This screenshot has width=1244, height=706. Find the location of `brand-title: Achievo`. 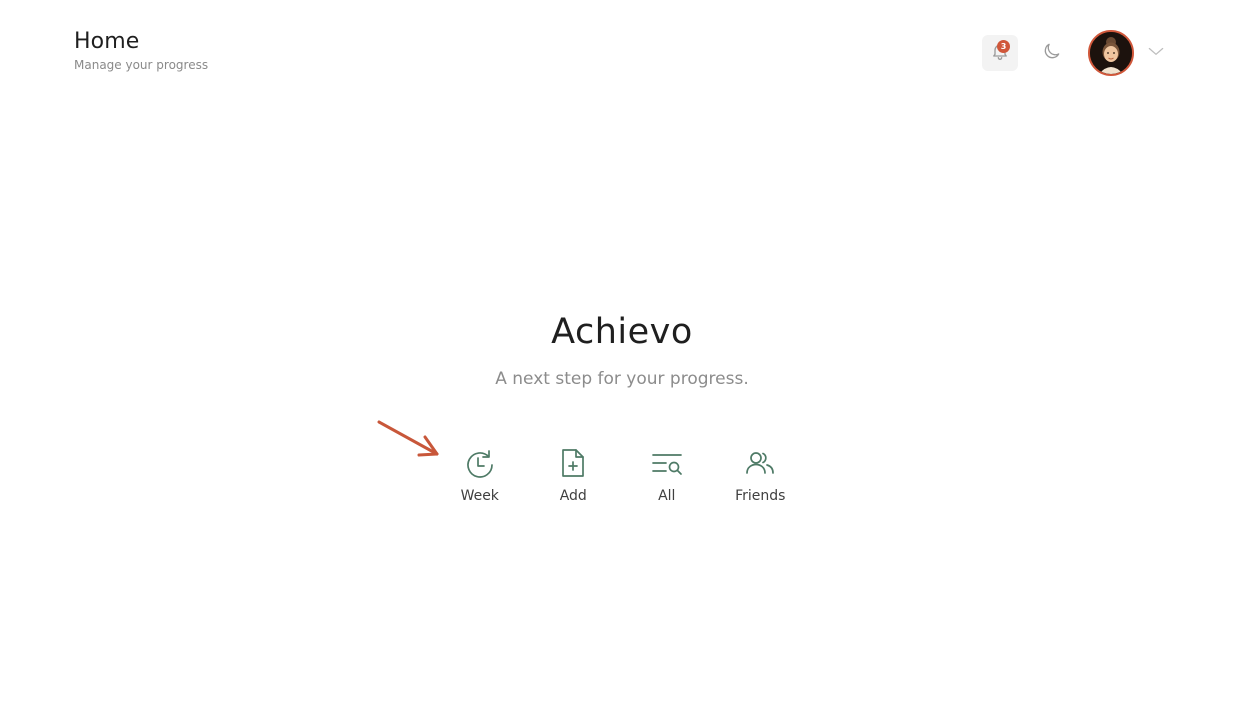

brand-title: Achievo is located at coordinates (622, 332).